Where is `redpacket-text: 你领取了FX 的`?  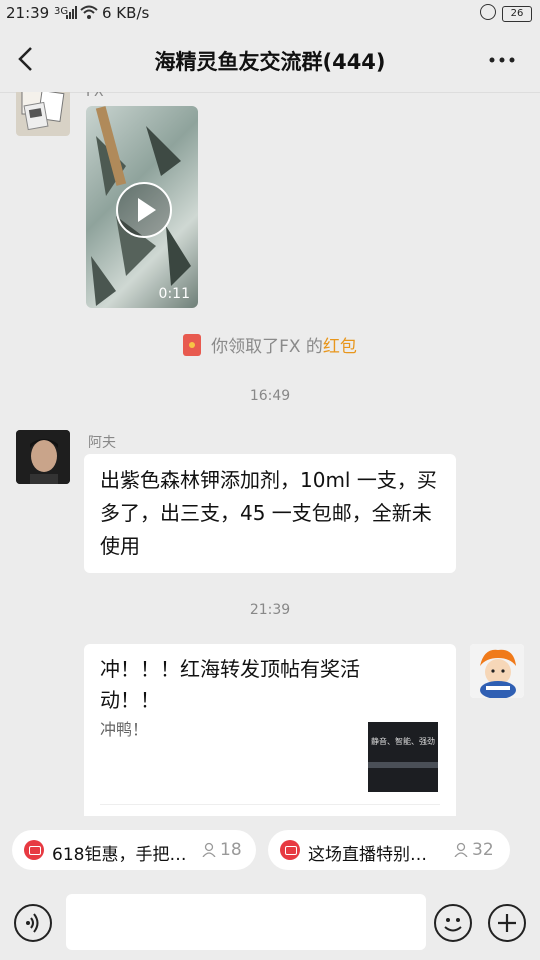
redpacket-text: 你领取了FX 的 is located at coordinates (267, 347).